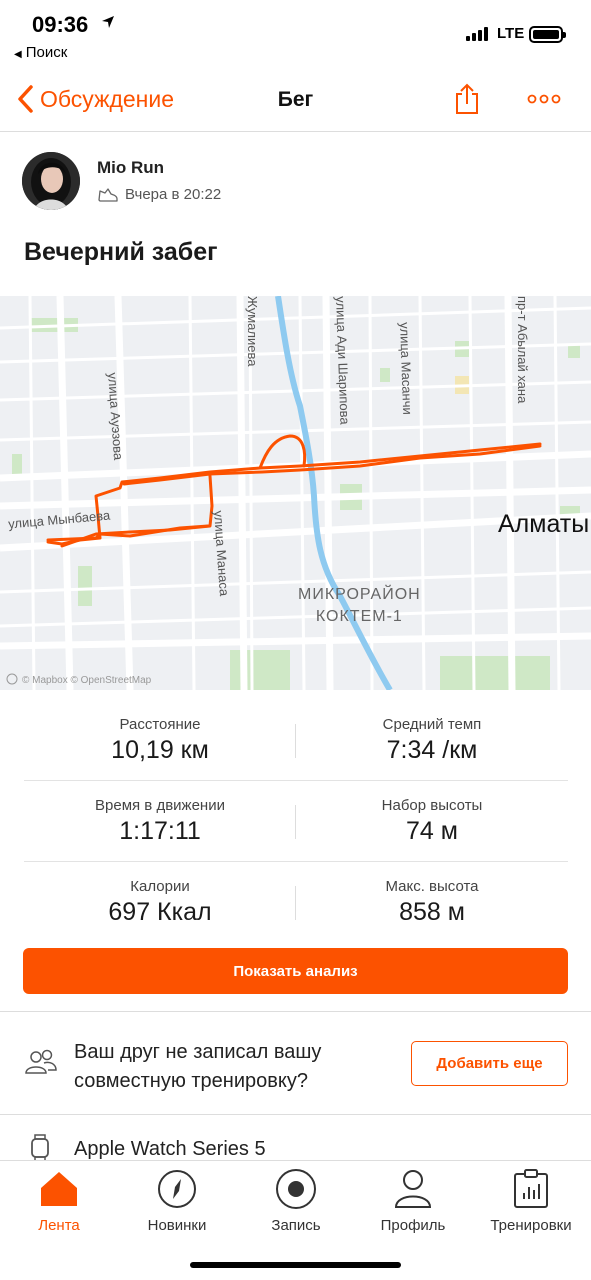  I want to click on stat-value: 74 м, so click(432, 831).